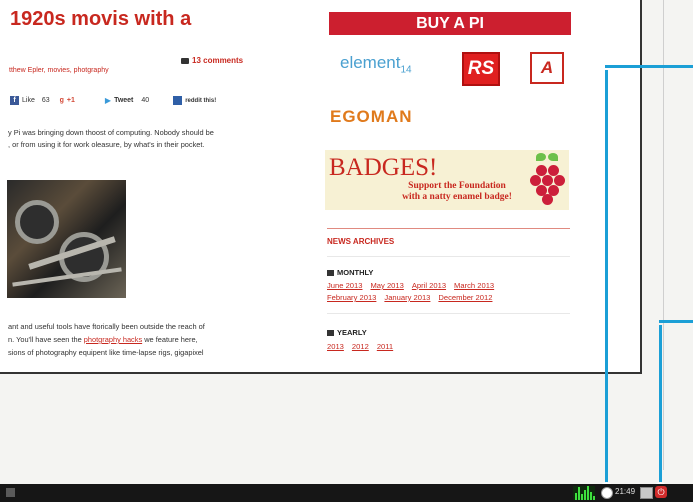 The image size is (693, 502). What do you see at coordinates (370, 62) in the screenshot?
I see `element14-text: element` at bounding box center [370, 62].